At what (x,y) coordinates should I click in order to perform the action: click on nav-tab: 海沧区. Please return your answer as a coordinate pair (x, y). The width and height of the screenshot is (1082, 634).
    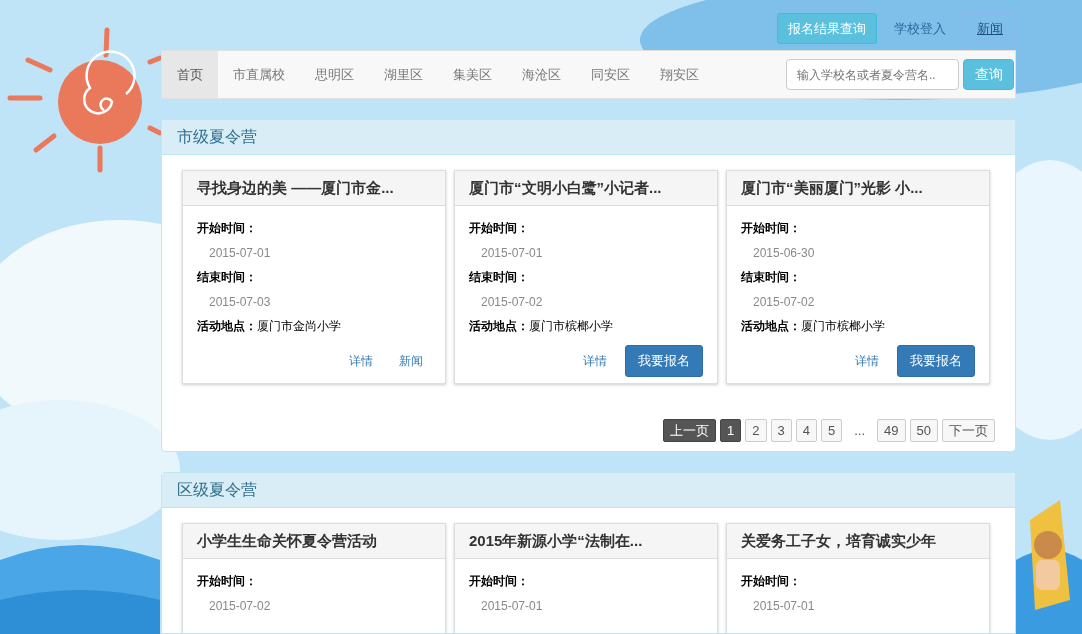
    Looking at the image, I should click on (541, 74).